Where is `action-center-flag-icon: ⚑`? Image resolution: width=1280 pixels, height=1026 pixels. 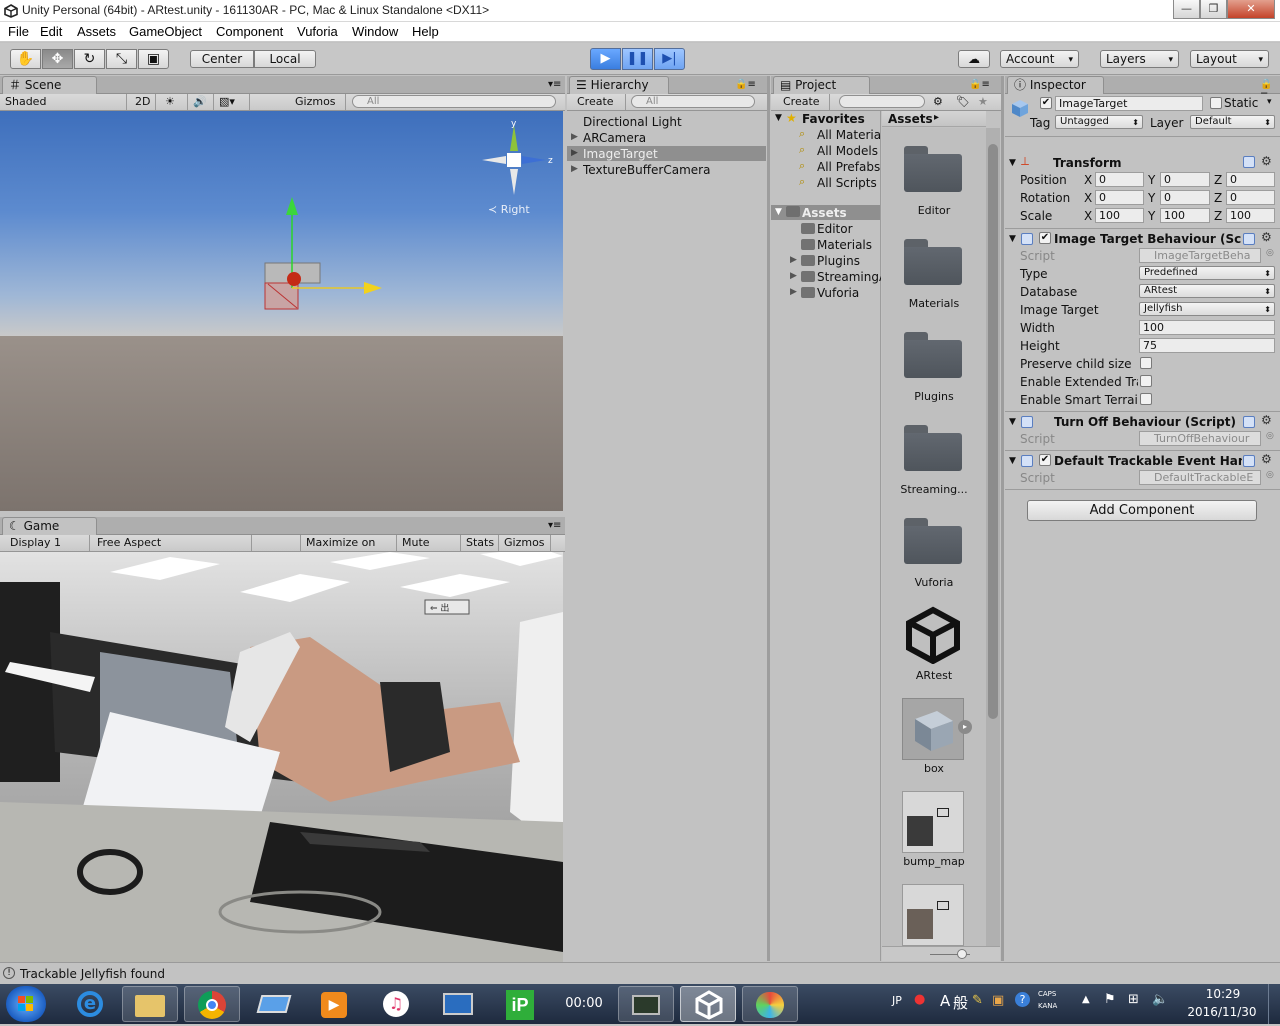
action-center-flag-icon: ⚑ is located at coordinates (1110, 999).